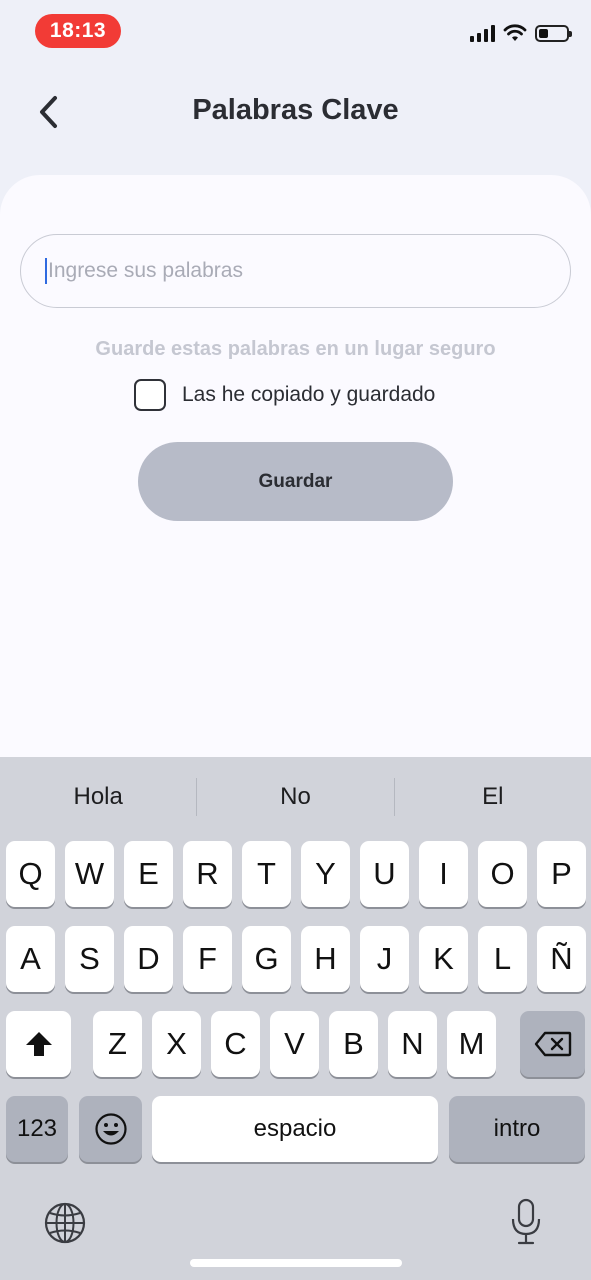  I want to click on shift-key, so click(38, 1044).